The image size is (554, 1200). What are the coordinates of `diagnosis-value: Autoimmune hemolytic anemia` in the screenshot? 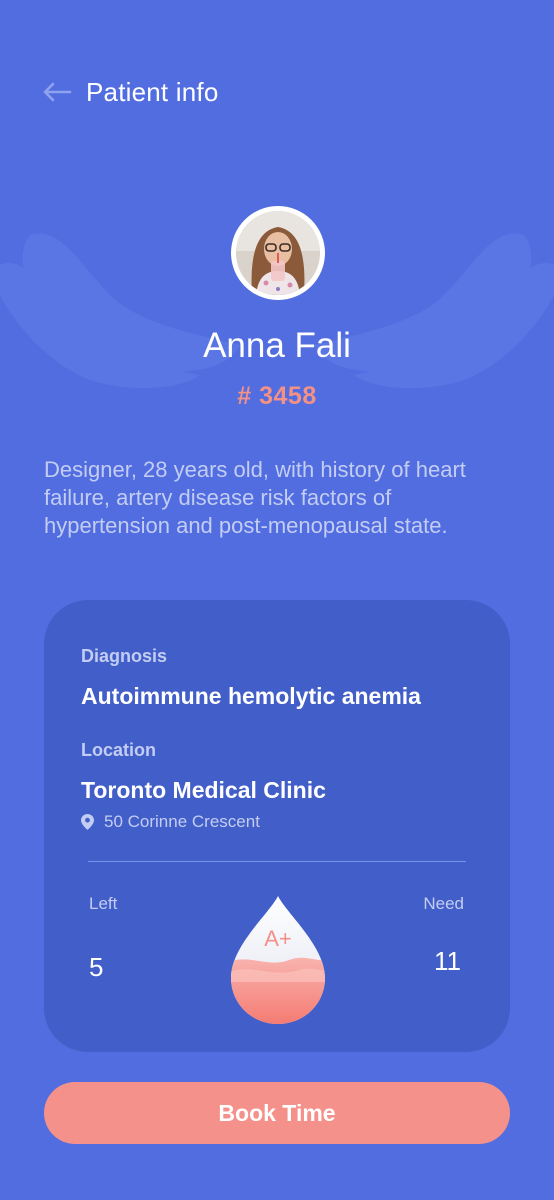 It's located at (251, 696).